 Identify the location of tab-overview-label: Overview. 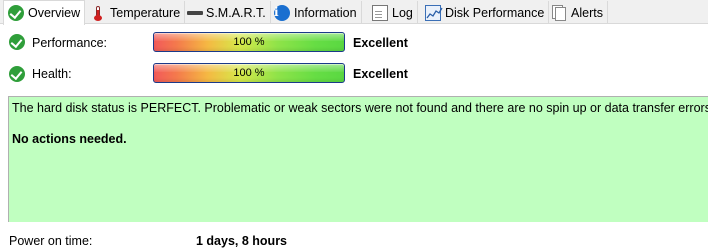
(54, 13).